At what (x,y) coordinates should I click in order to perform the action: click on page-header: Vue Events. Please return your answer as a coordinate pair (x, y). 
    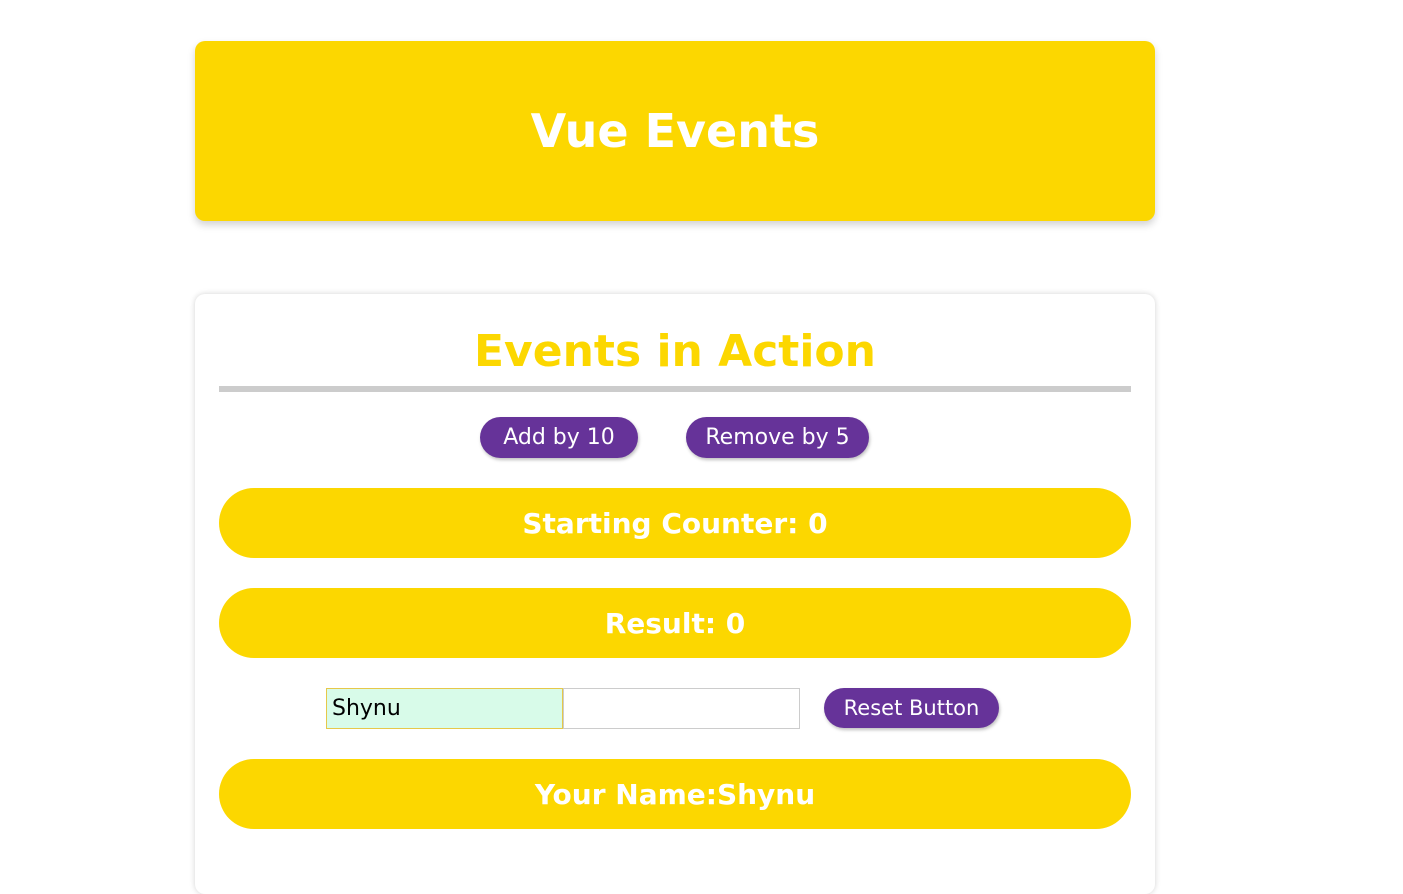
    Looking at the image, I should click on (675, 131).